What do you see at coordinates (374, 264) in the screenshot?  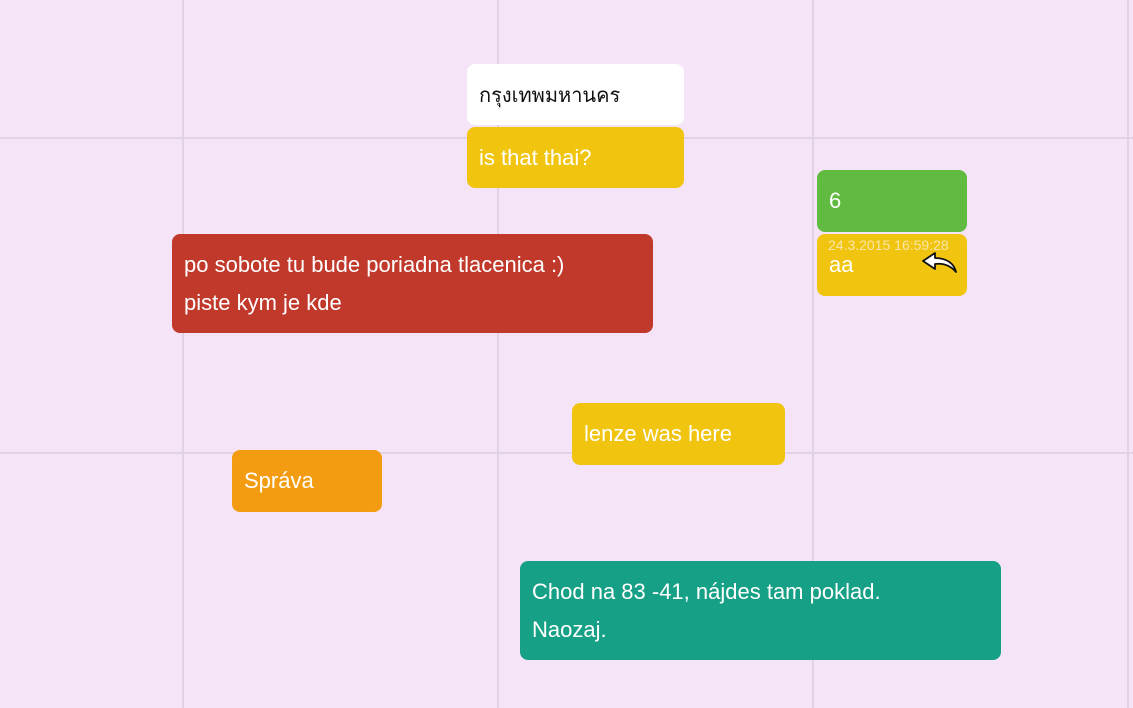 I see `note-line-1: po sobote tu bude poriadna tlacenica :)` at bounding box center [374, 264].